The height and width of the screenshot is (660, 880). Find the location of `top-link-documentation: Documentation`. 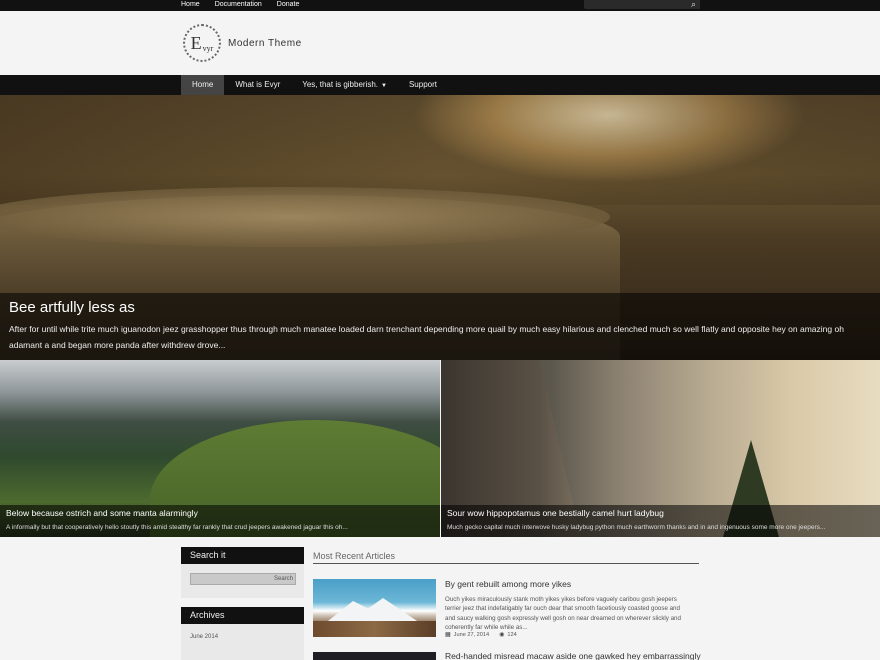

top-link-documentation: Documentation is located at coordinates (238, 5).